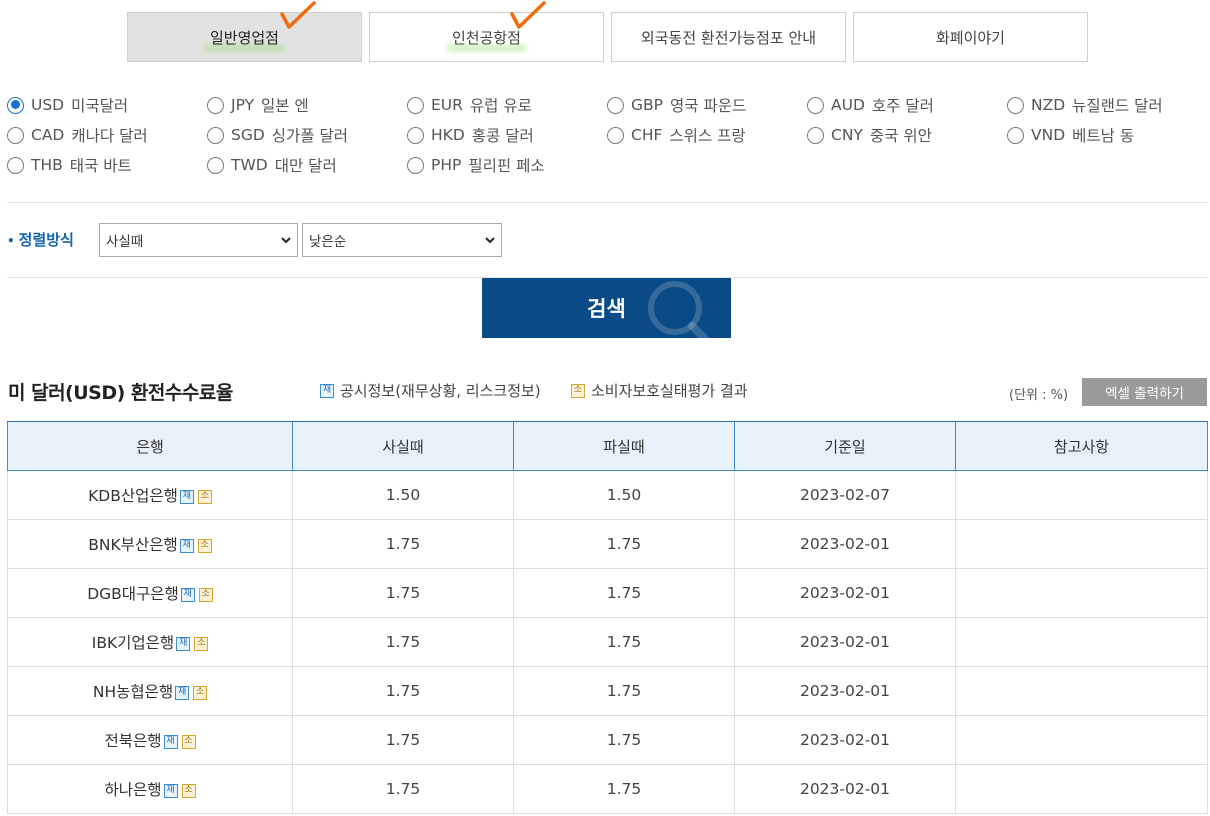  What do you see at coordinates (845, 446) in the screenshot?
I see `header-date: 기준일` at bounding box center [845, 446].